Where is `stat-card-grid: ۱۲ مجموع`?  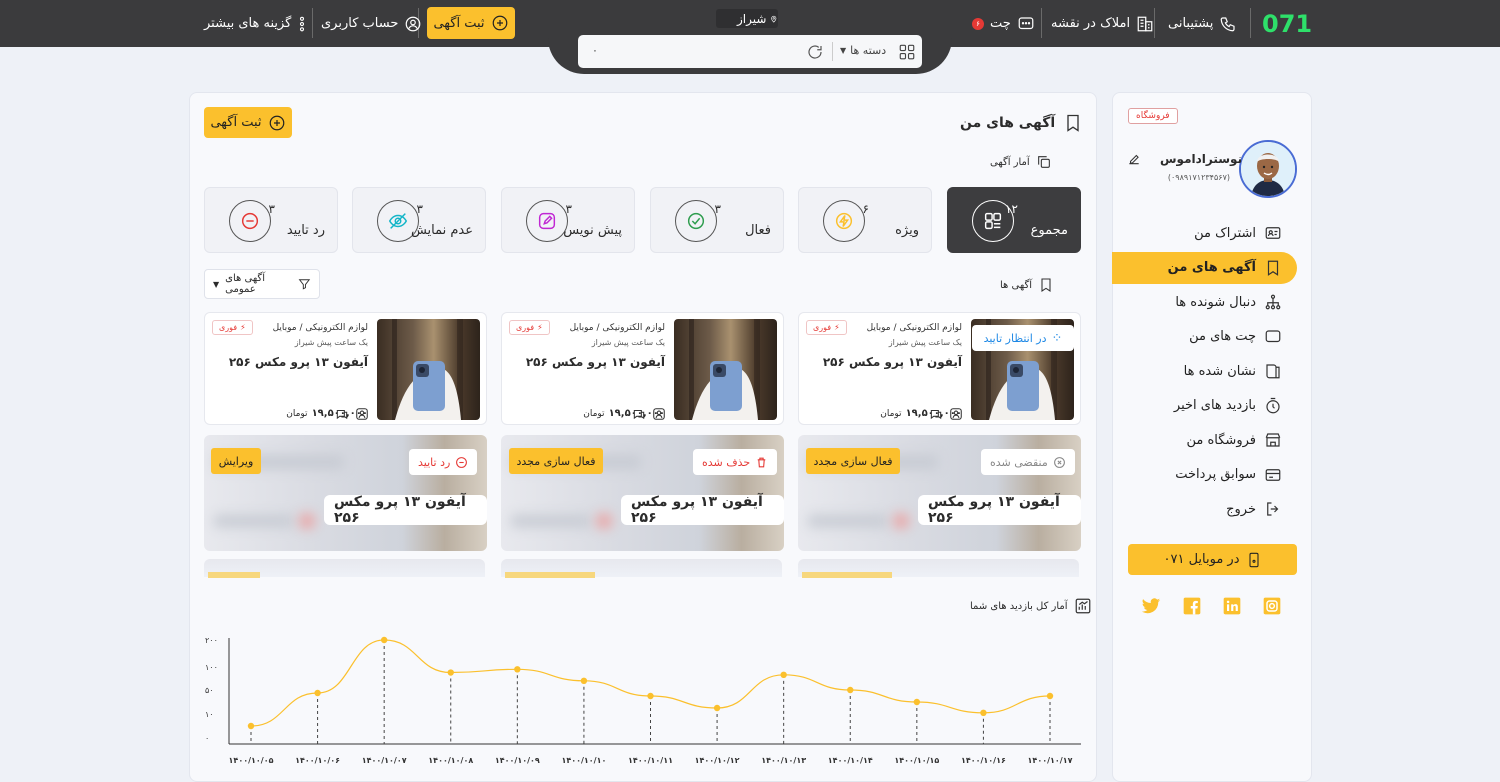
stat-card-grid: ۱۲ مجموع is located at coordinates (1014, 220).